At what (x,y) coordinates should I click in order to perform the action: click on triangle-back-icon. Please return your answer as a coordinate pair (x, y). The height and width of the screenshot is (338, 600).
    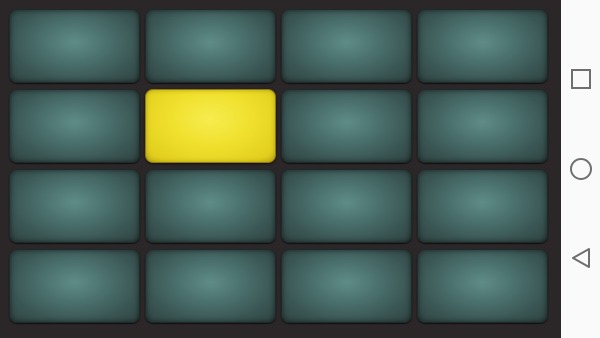
    Looking at the image, I should click on (580, 258).